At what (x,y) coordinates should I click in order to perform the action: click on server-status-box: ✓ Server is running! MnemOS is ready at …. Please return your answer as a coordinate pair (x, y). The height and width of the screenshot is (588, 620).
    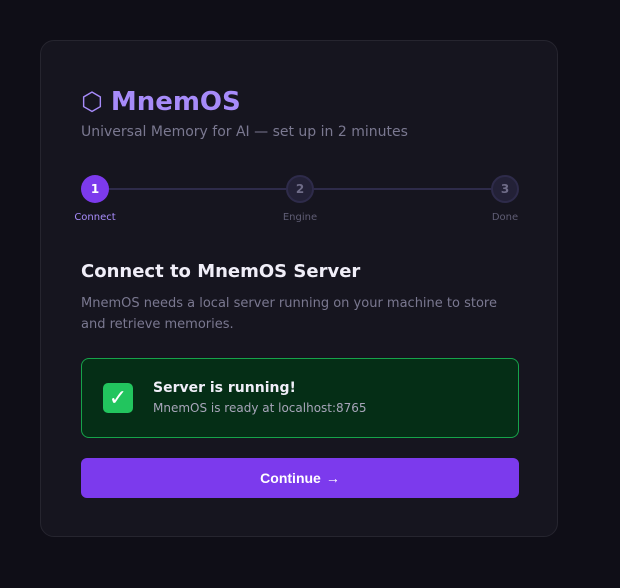
    Looking at the image, I should click on (300, 398).